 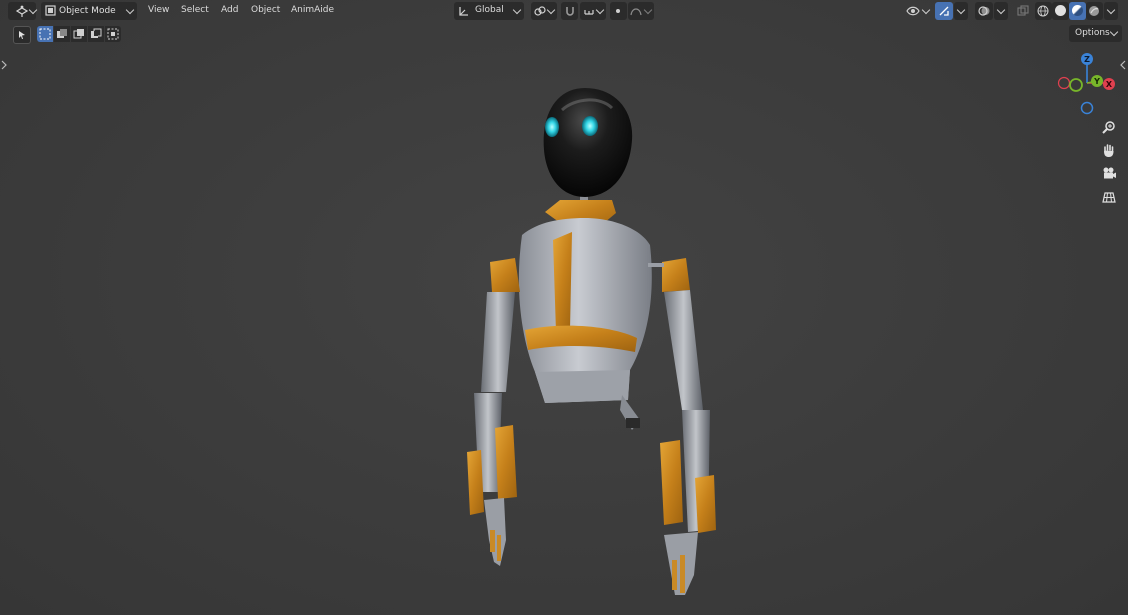 I want to click on shading-dropdown, so click(x=1111, y=11).